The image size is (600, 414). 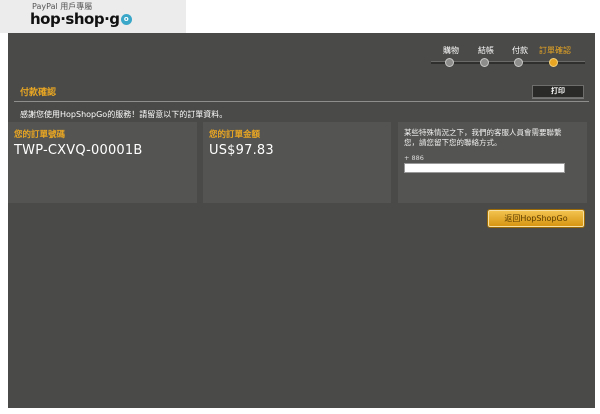 I want to click on order-number-label: 您的訂單號碼, so click(x=40, y=135).